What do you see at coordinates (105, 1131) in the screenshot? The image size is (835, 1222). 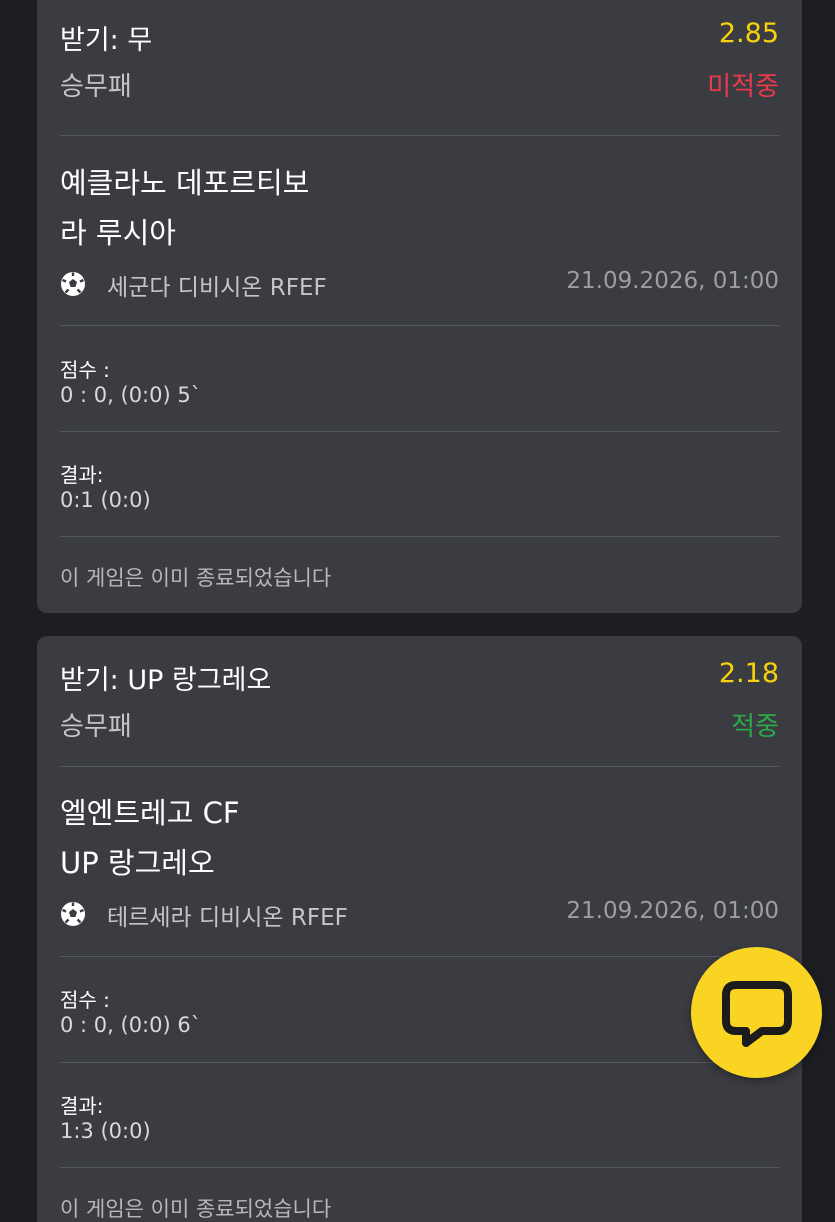 I see `result-value: 1:3 (0:0)` at bounding box center [105, 1131].